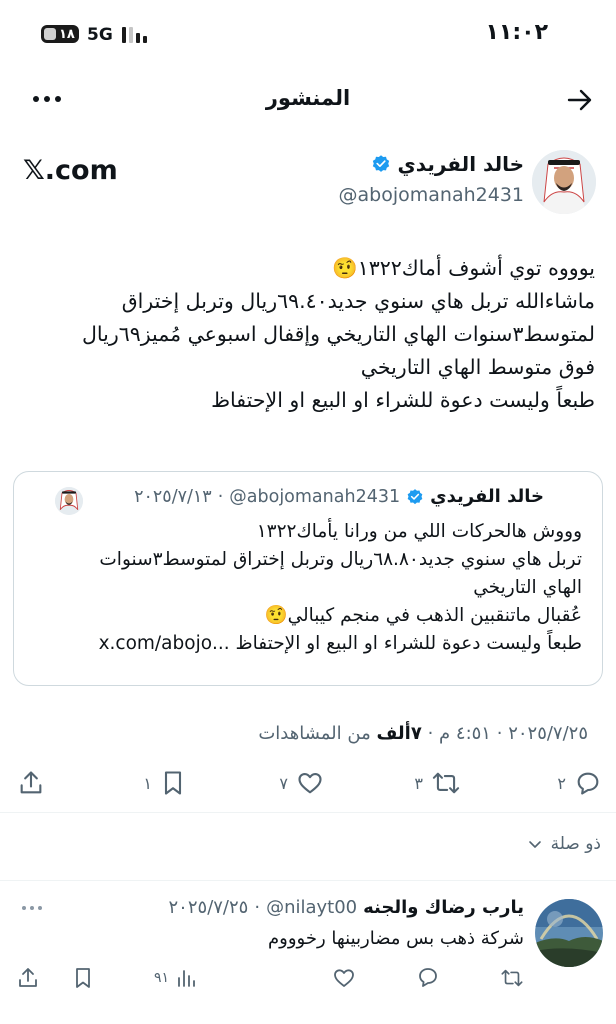  Describe the element at coordinates (32, 908) in the screenshot. I see `reply-more-button` at that location.